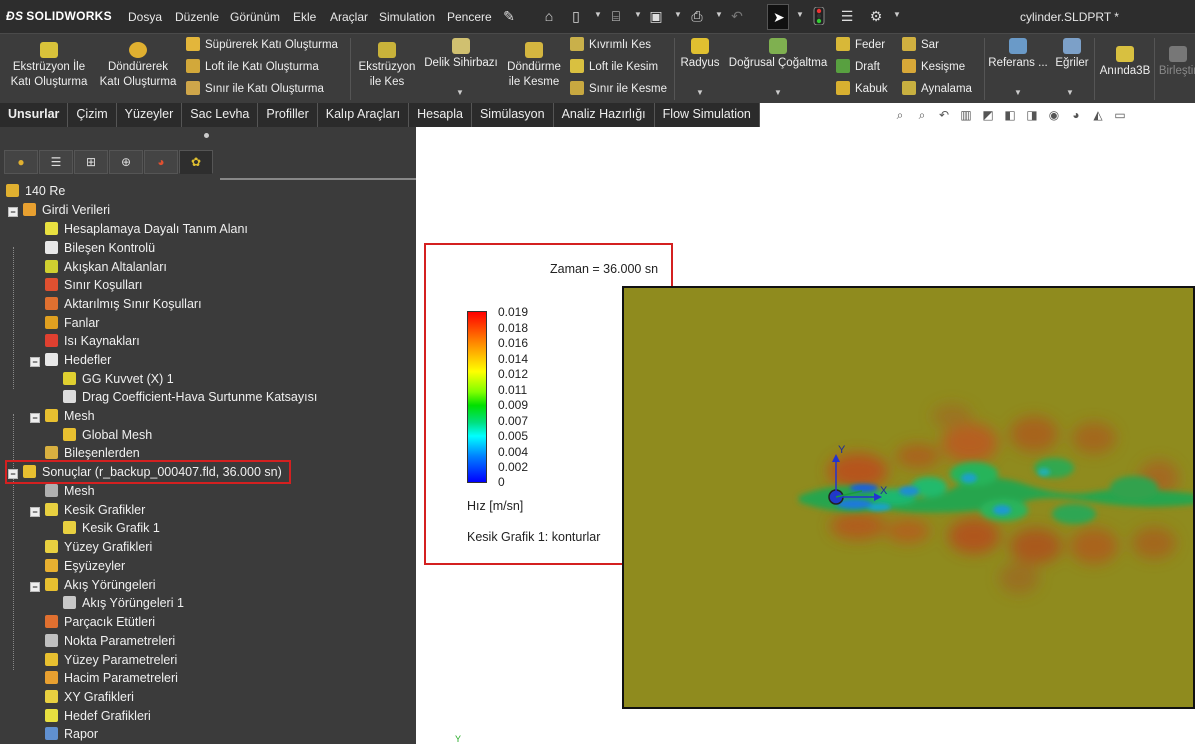 This screenshot has width=1195, height=744. Describe the element at coordinates (737, 16) in the screenshot. I see `undo-icon: ↶` at that location.